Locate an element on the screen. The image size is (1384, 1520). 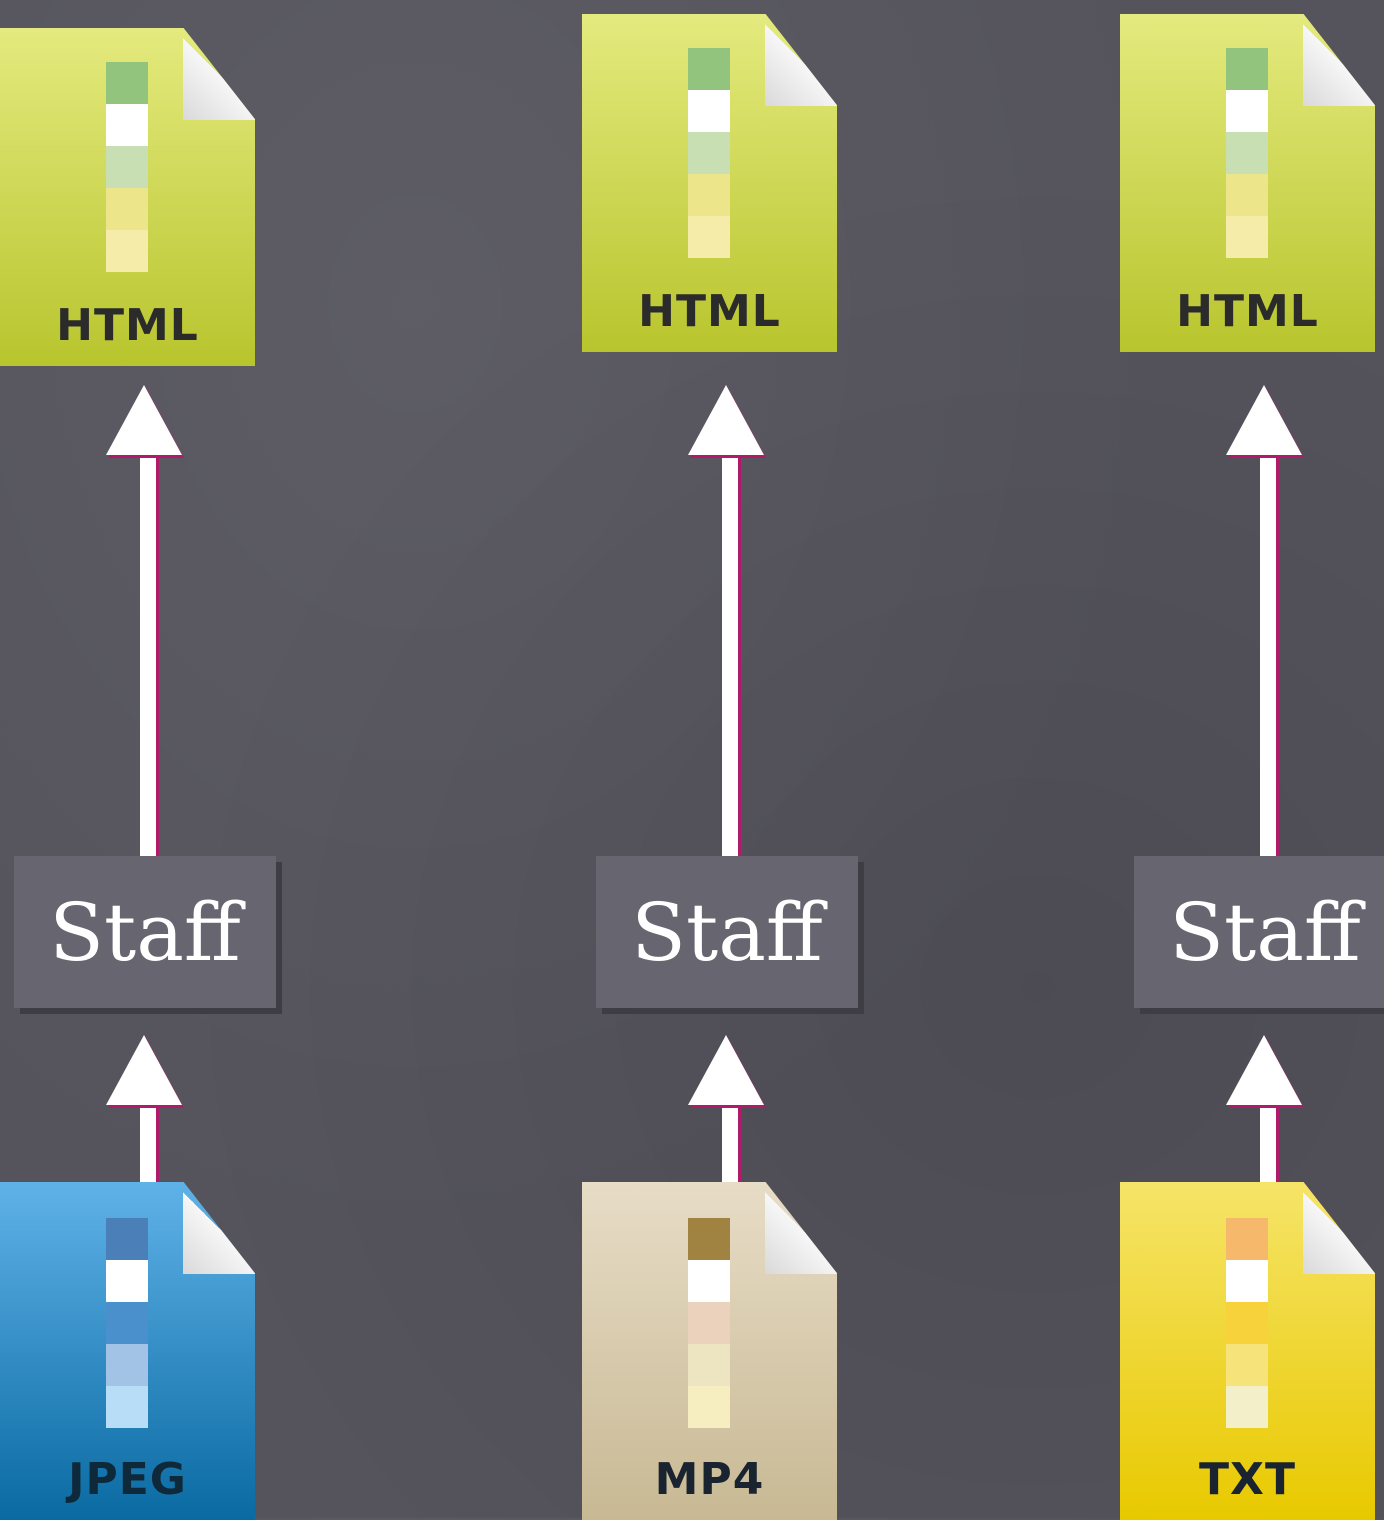
file-type-label: MP4 is located at coordinates (709, 1479).